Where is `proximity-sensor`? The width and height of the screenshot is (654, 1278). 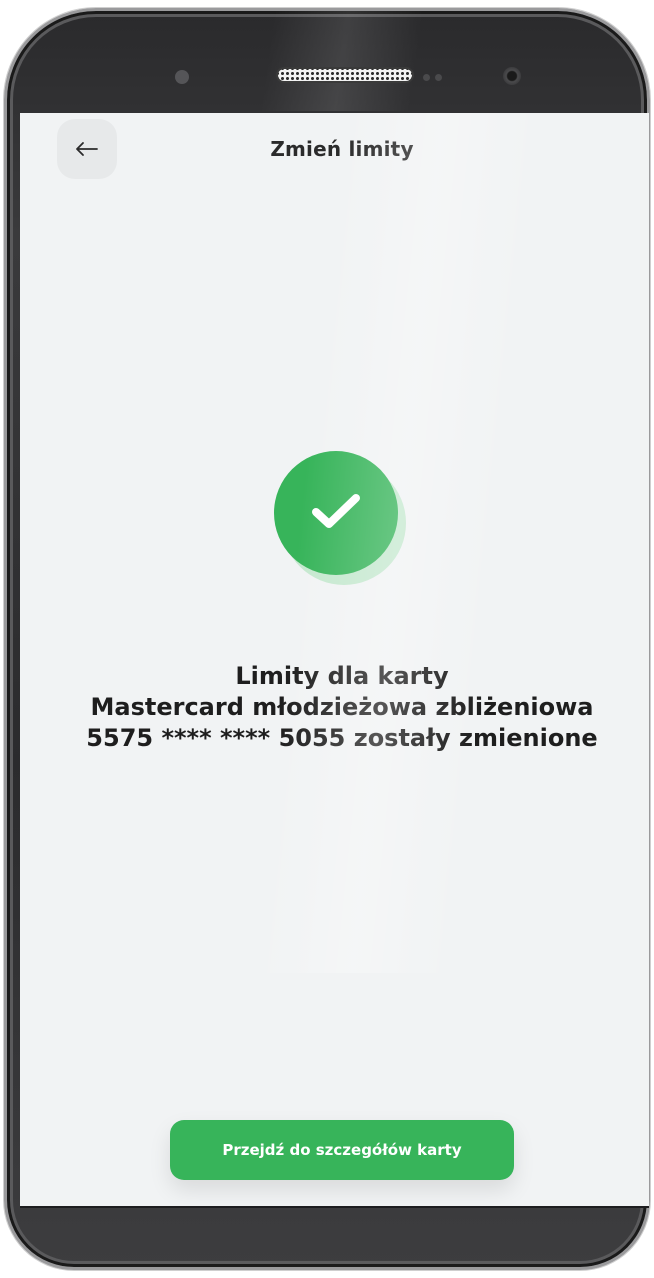
proximity-sensor is located at coordinates (182, 77).